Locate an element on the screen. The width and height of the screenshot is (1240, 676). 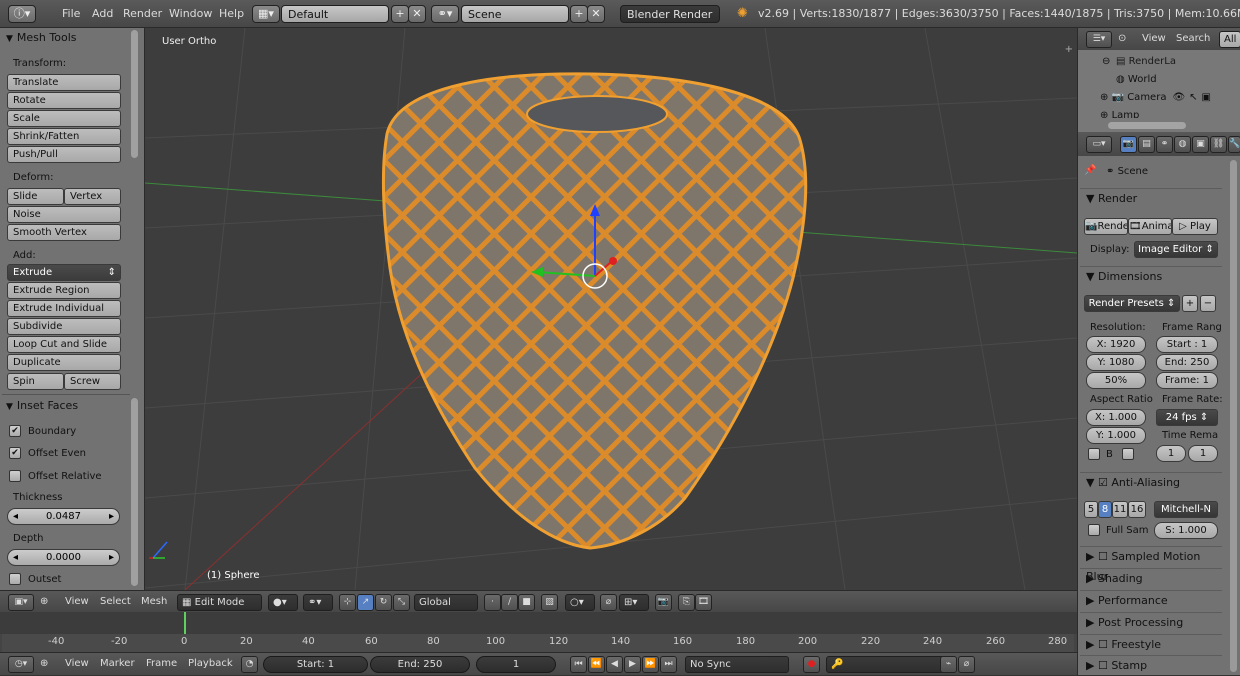
crop-checkbox is located at coordinates (1128, 454).